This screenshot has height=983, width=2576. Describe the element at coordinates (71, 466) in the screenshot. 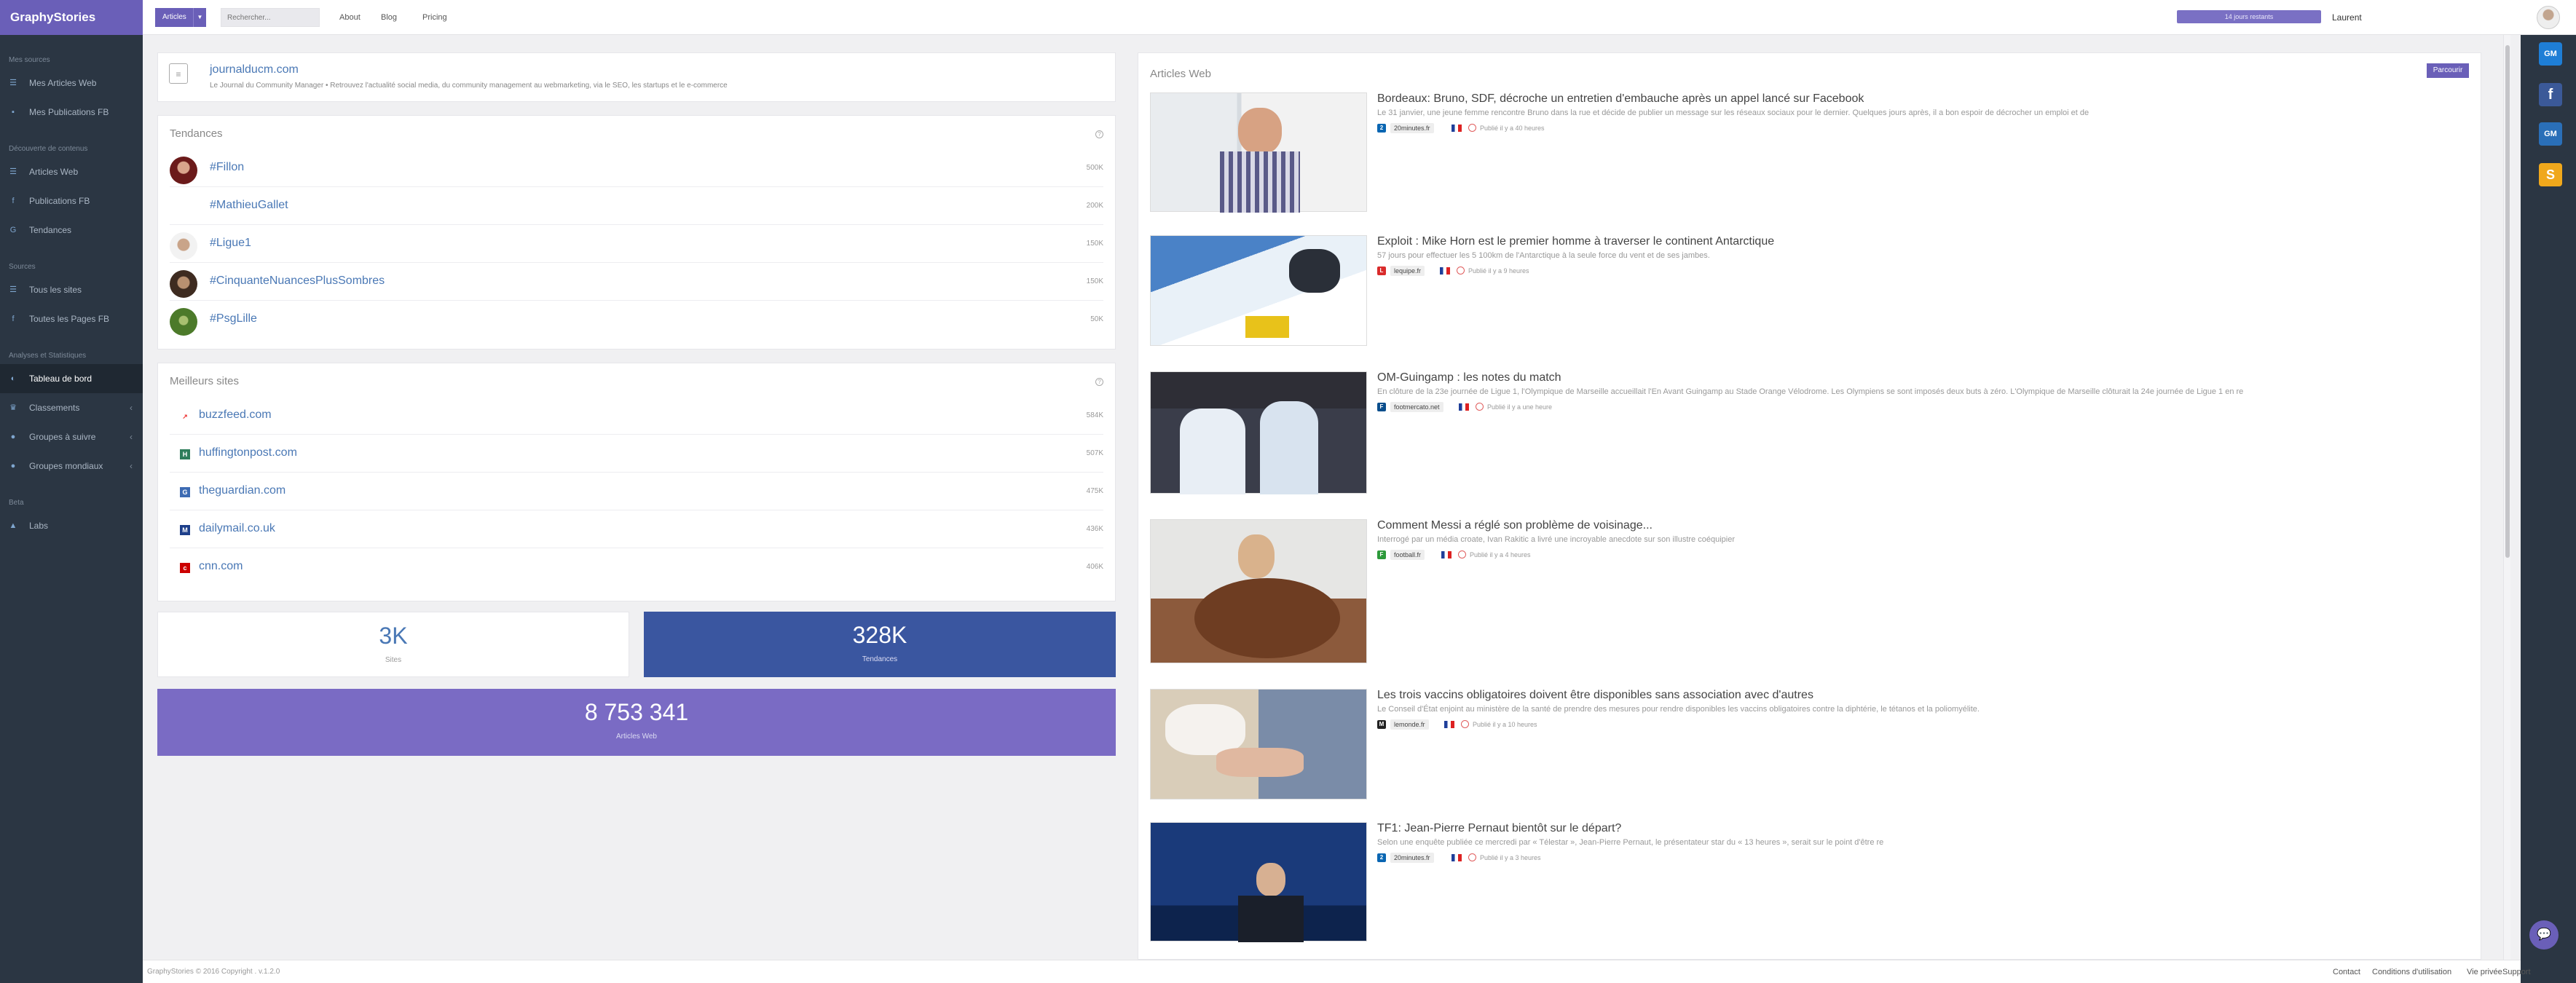

I see `sidebar-item-groupes-mondiaux: ● Groupes mondiaux ‹` at that location.